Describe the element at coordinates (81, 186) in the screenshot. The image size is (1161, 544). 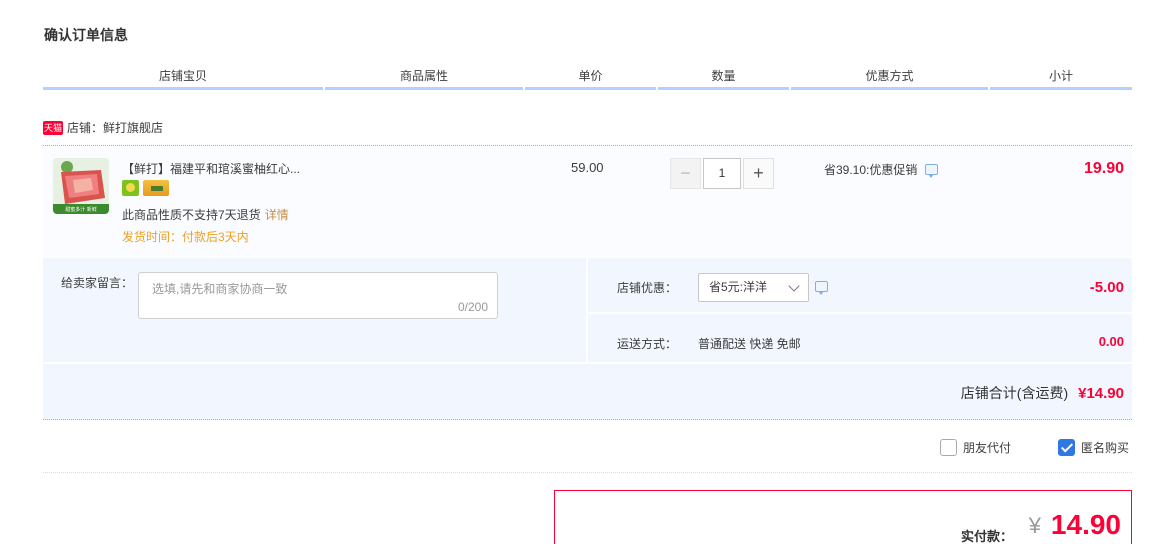
I see `product-image: 甜蜜多汁 新鲜` at that location.